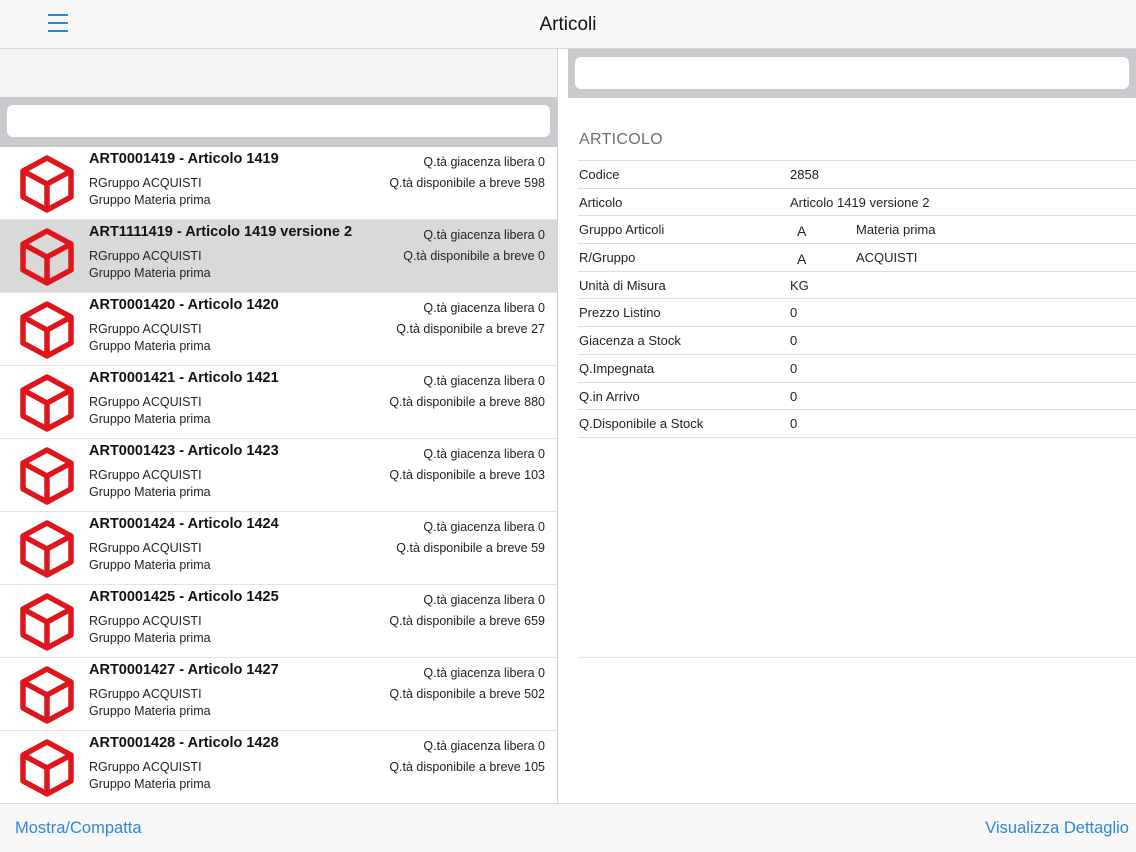 Image resolution: width=1136 pixels, height=852 pixels. I want to click on divider, so click(857, 657).